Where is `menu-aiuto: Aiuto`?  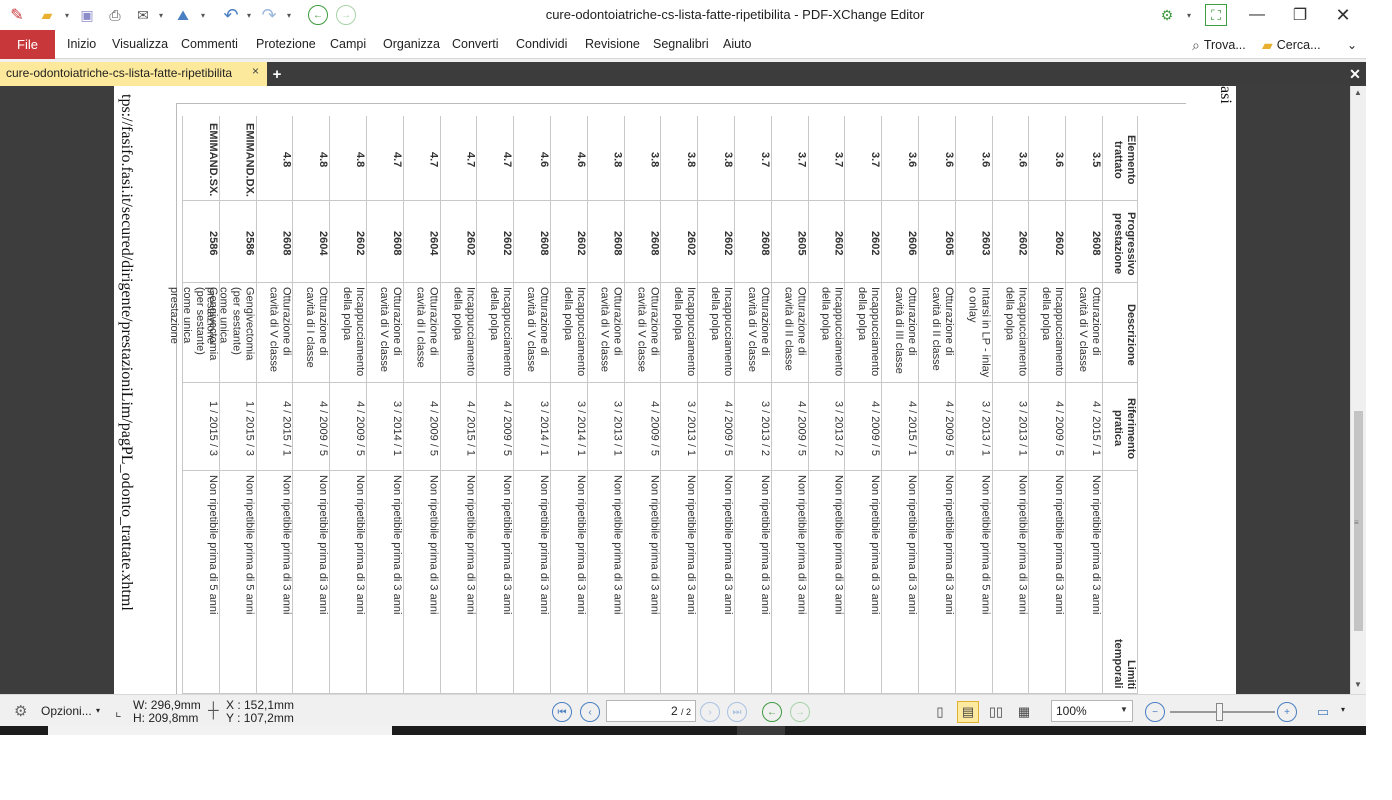 menu-aiuto: Aiuto is located at coordinates (737, 44).